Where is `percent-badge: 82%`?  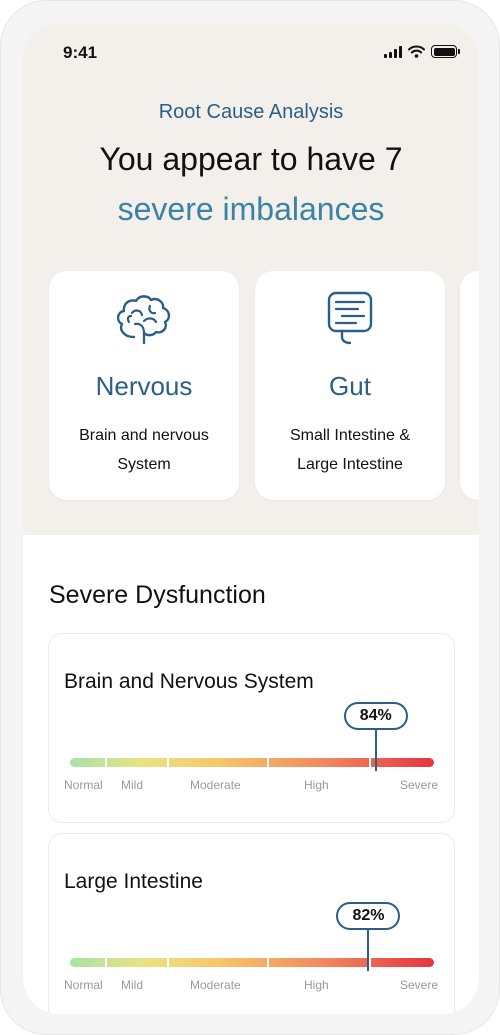
percent-badge: 82% is located at coordinates (368, 916).